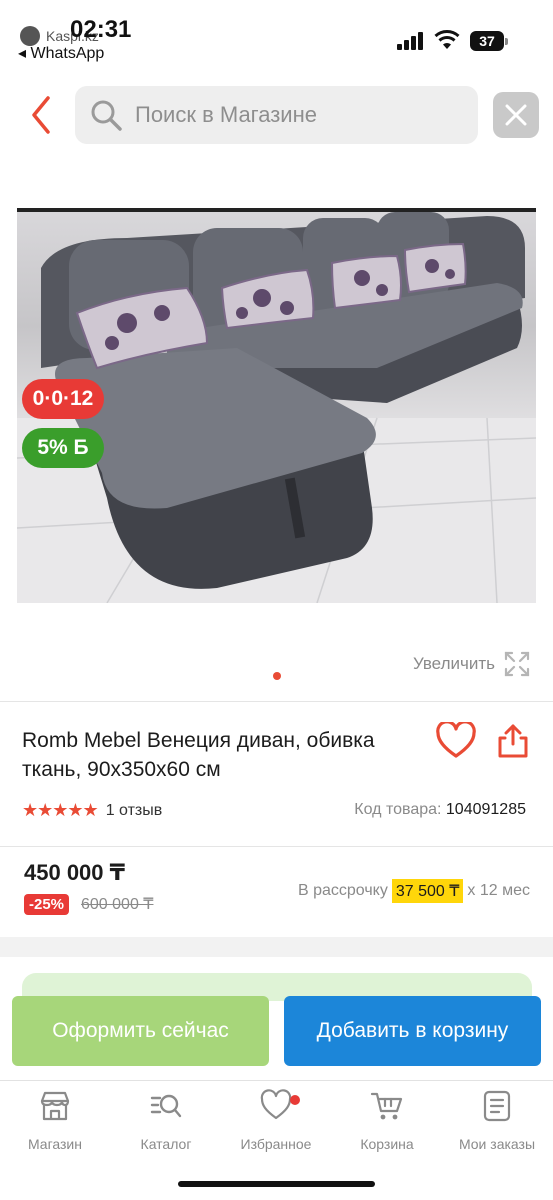 The width and height of the screenshot is (553, 1200). What do you see at coordinates (276, 947) in the screenshot?
I see `section-separator` at bounding box center [276, 947].